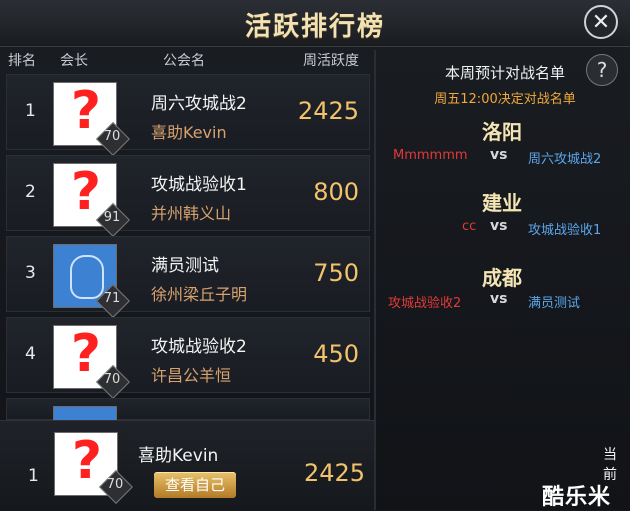 Image resolution: width=630 pixels, height=511 pixels. What do you see at coordinates (188, 277) in the screenshot?
I see `table-row: 3 71 满员测试 徐州梁丘子明 750` at bounding box center [188, 277].